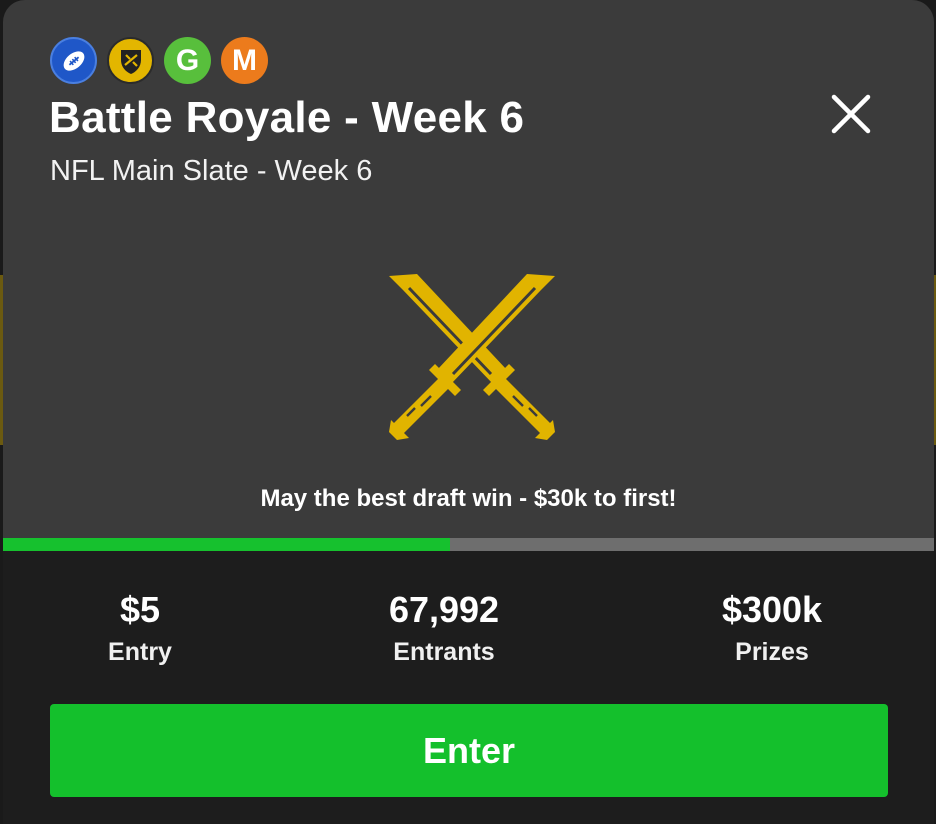 Image resolution: width=936 pixels, height=824 pixels. Describe the element at coordinates (159, 60) in the screenshot. I see `contest-badges: G M` at that location.